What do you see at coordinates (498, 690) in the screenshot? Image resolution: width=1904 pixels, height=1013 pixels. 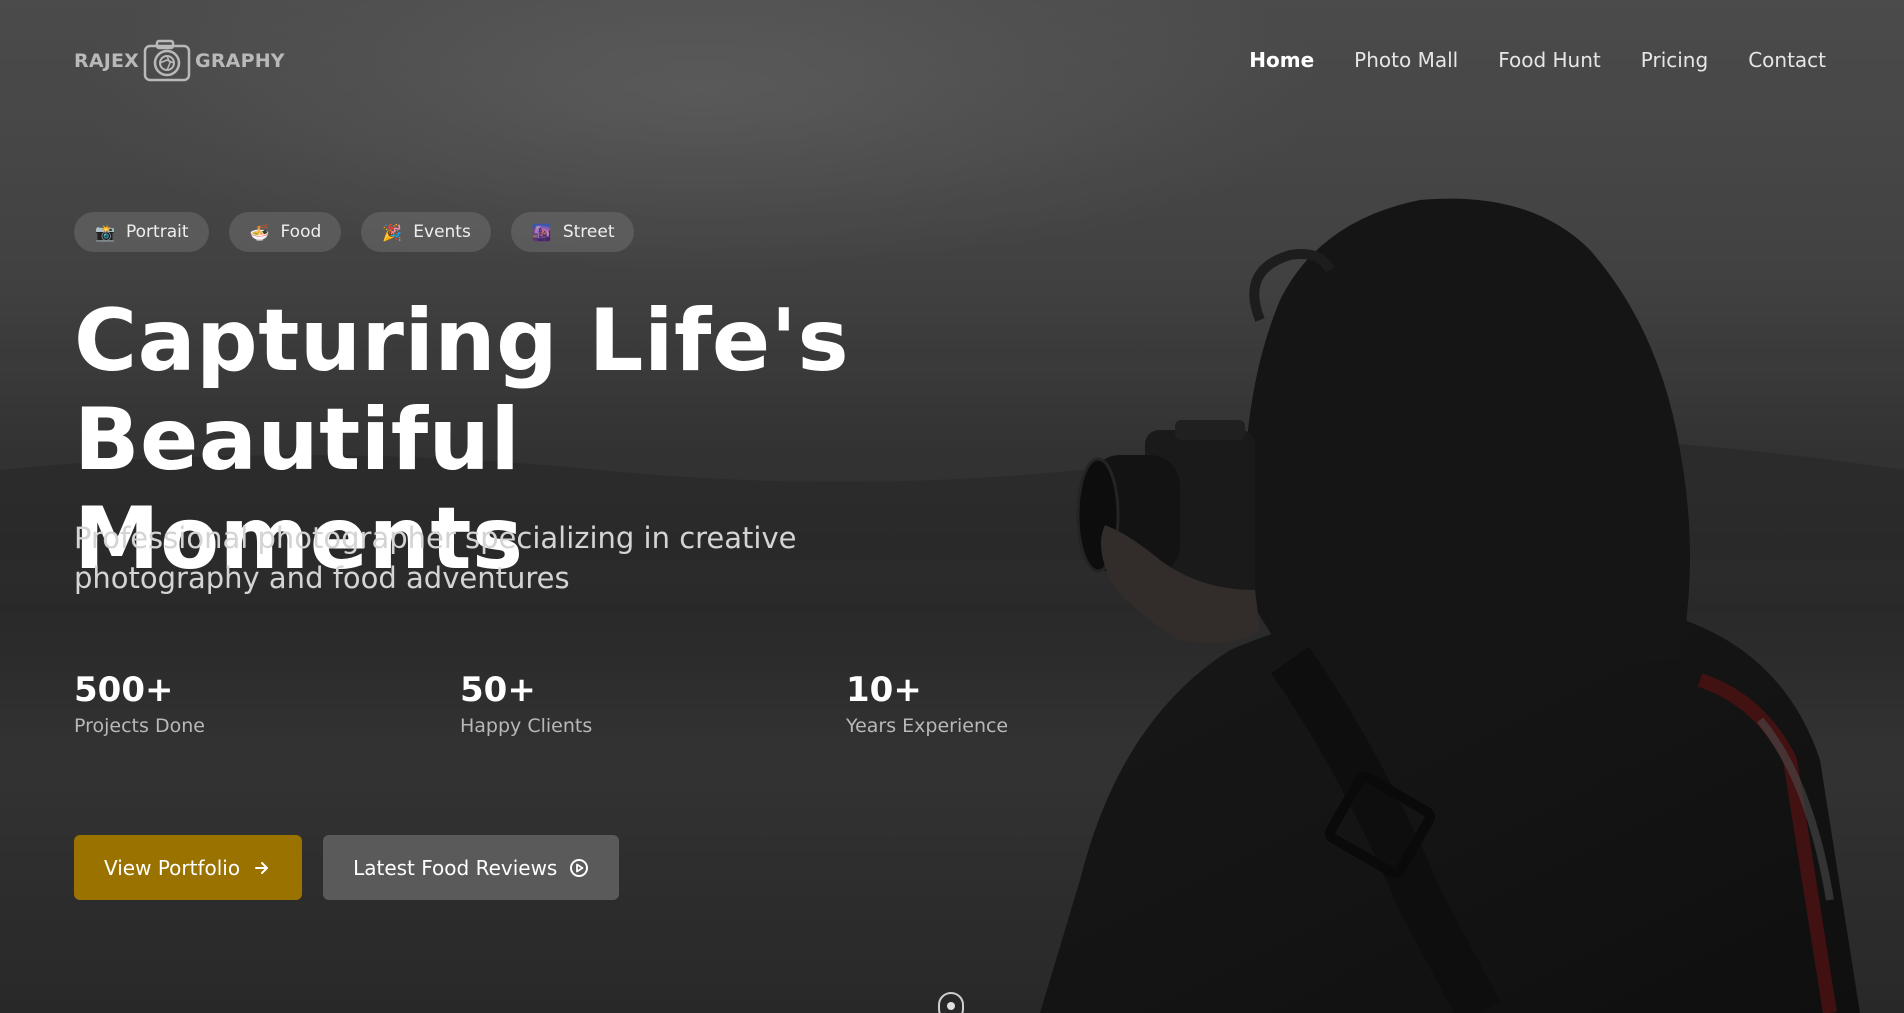 I see `stat-value: 50+` at bounding box center [498, 690].